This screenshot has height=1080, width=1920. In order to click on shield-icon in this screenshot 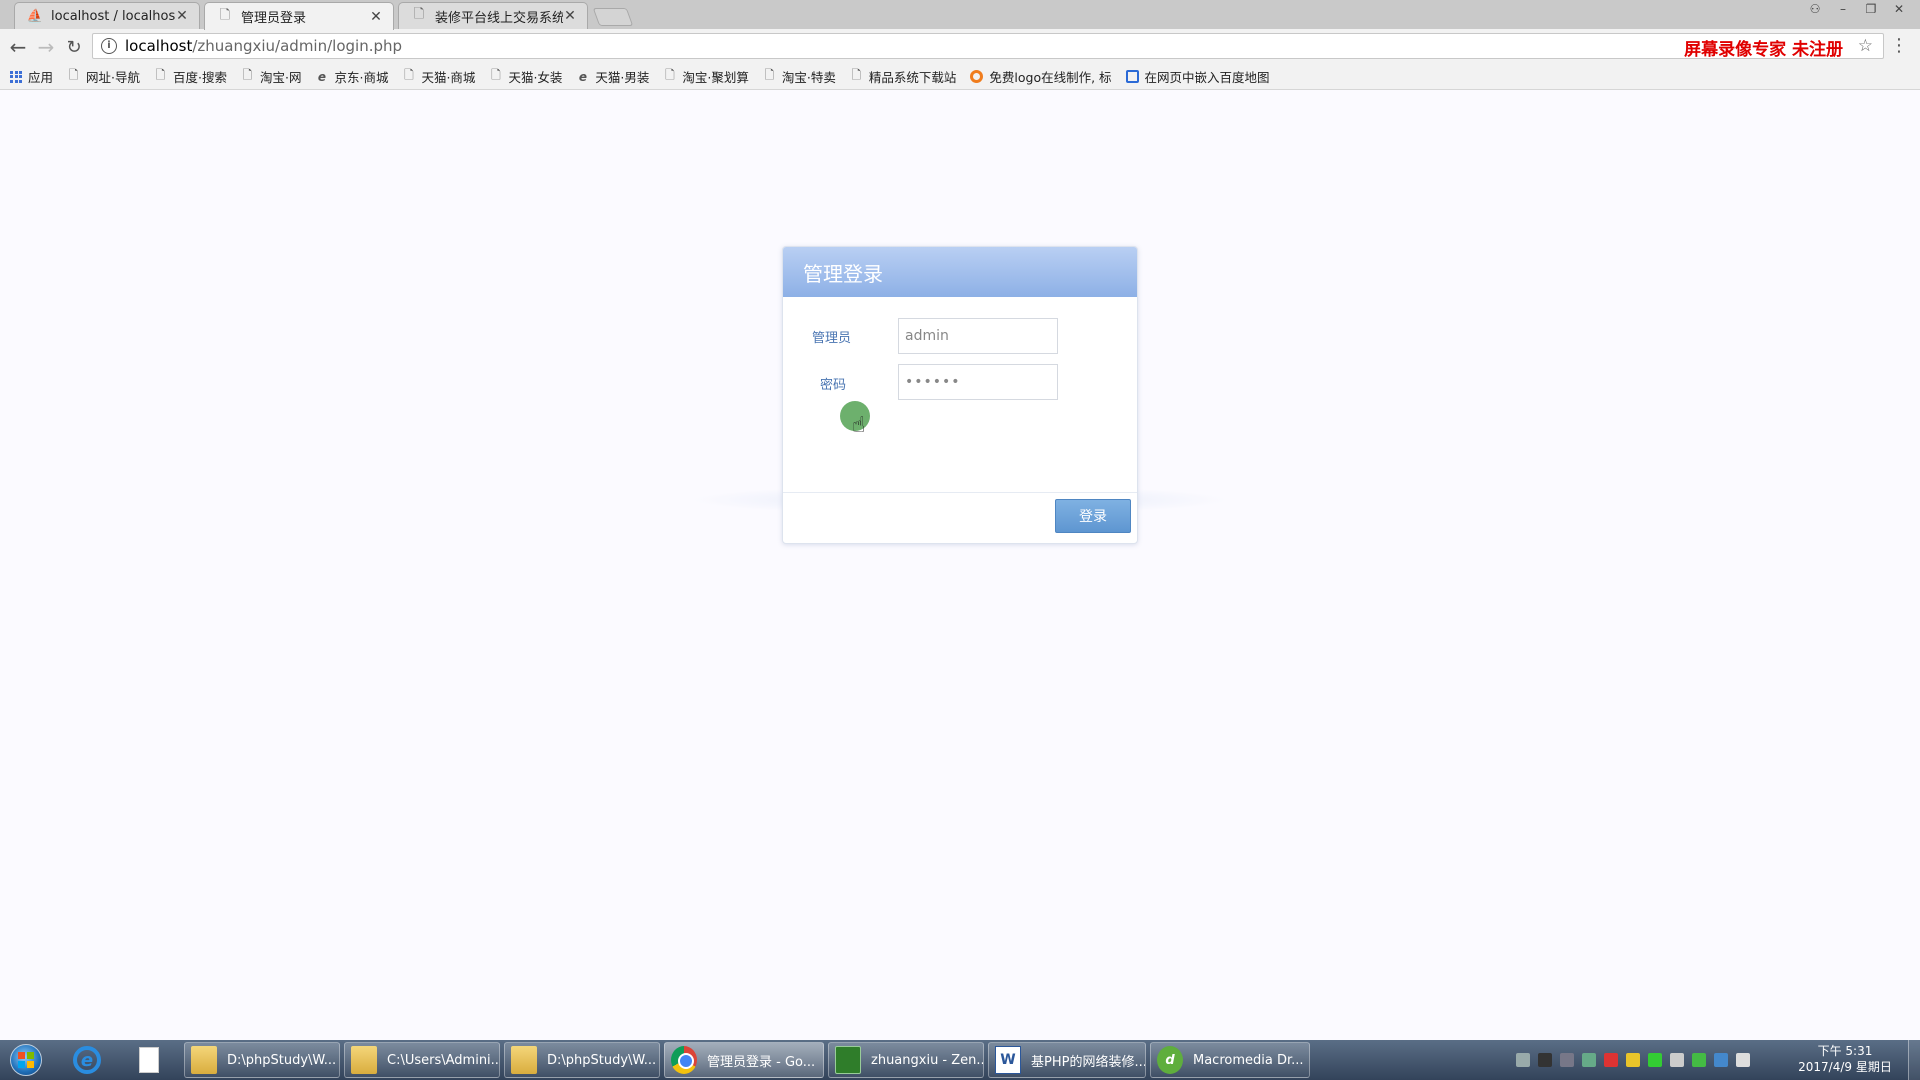, I will do `click(1655, 1060)`.